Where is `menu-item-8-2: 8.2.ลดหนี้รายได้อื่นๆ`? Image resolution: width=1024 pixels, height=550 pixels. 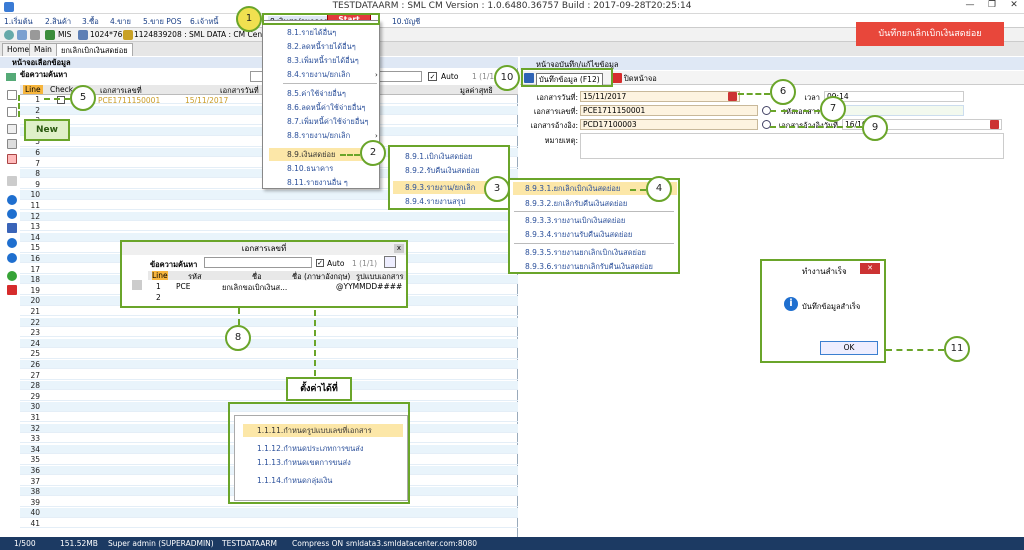 menu-item-8-2: 8.2.ลดหนี้รายได้อื่นๆ is located at coordinates (324, 46).